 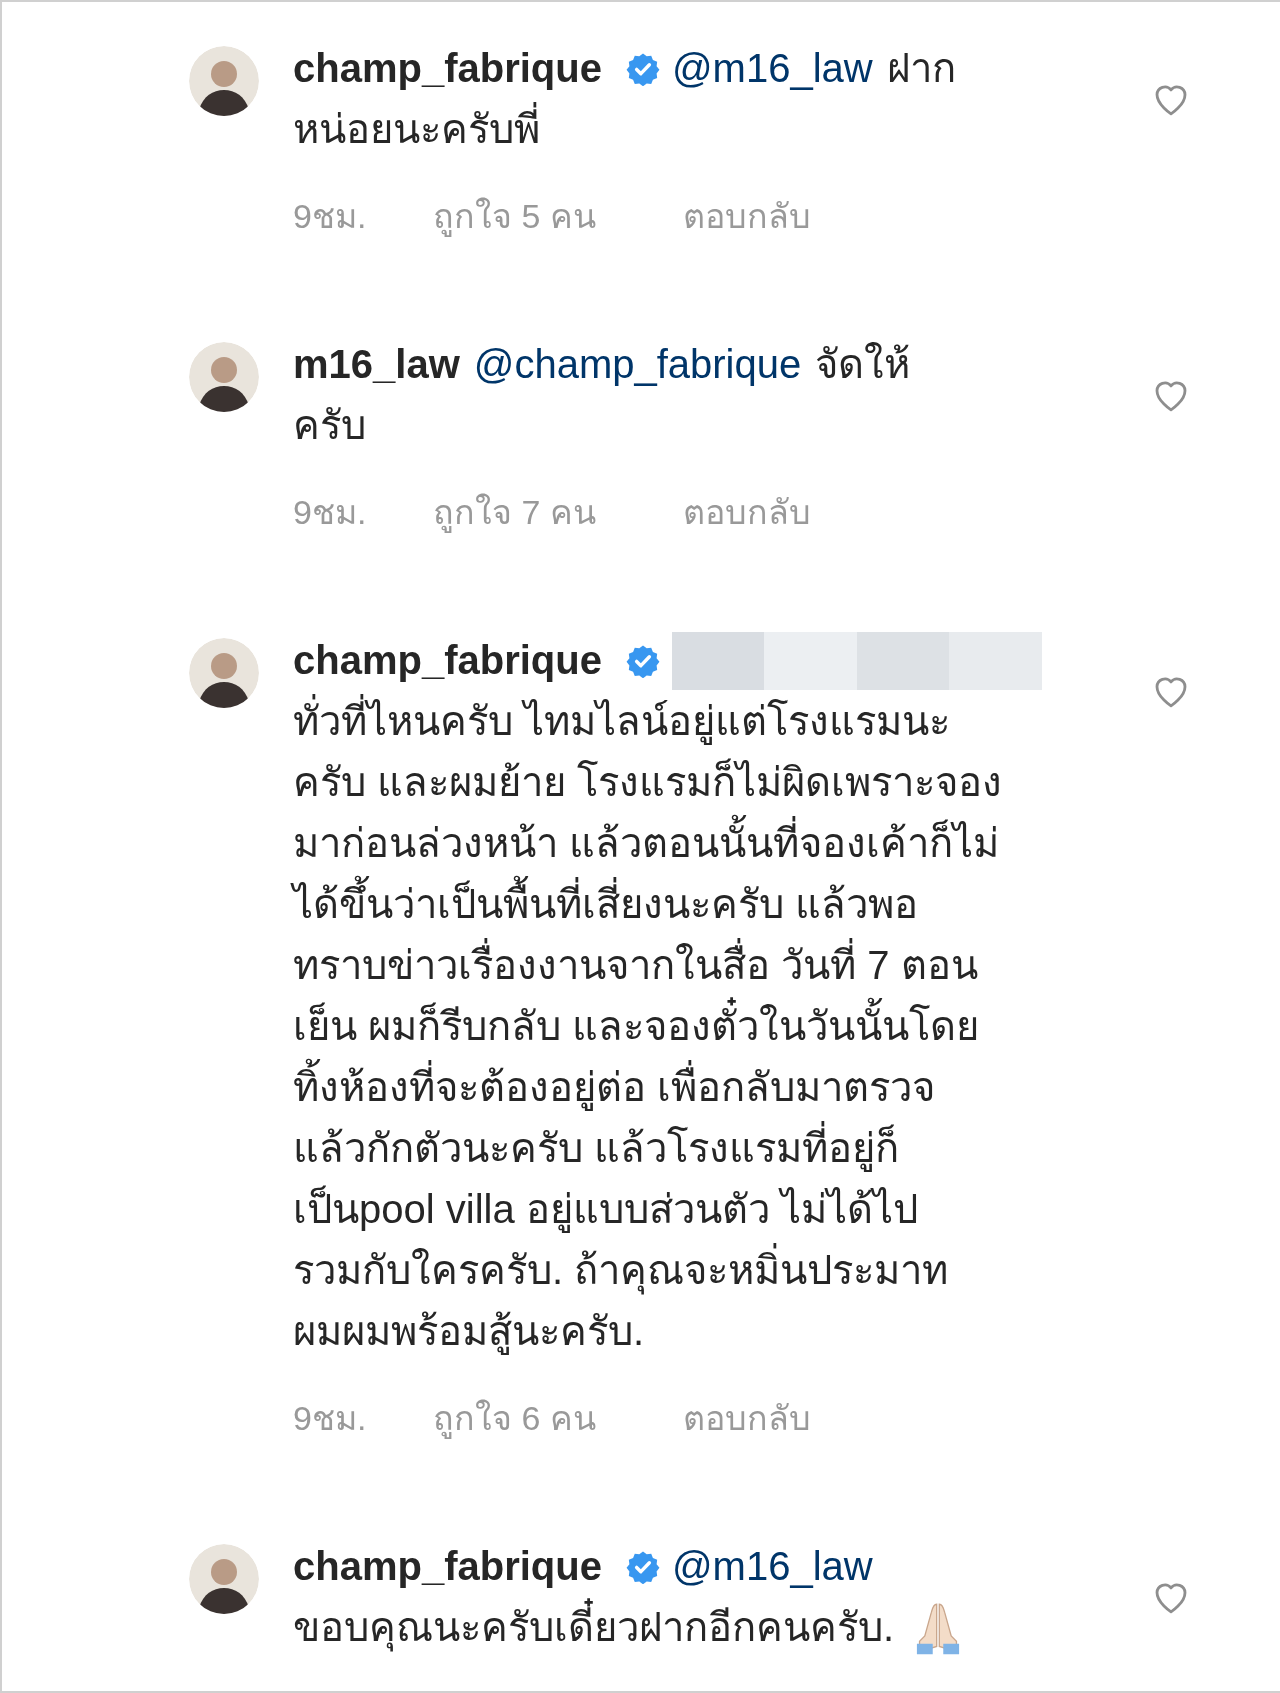 I want to click on comment-text: ขอบคุณนะครับเดี๋ยวฝากอีกคนครับ., so click(x=594, y=1627).